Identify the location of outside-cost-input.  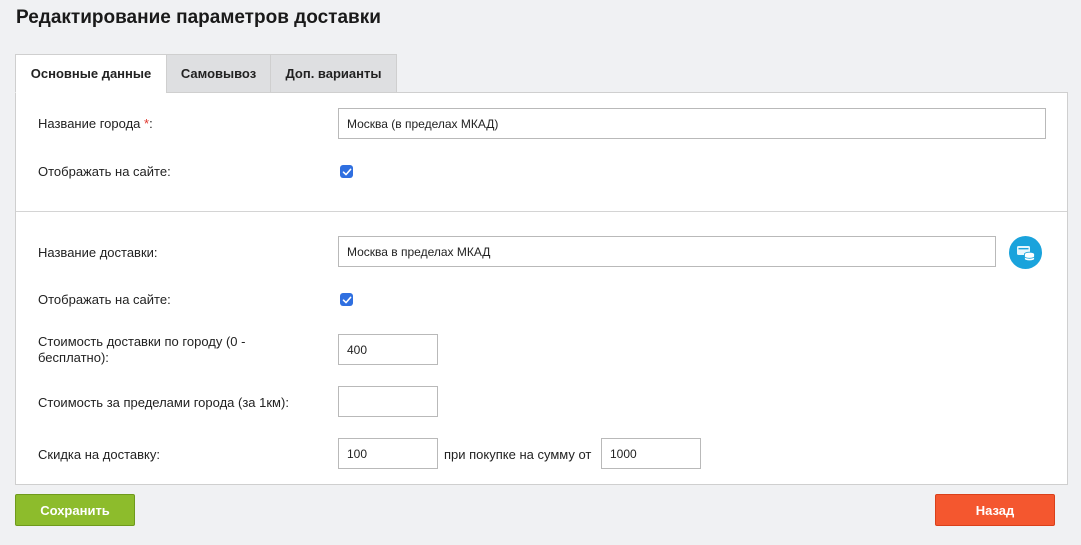
(388, 401).